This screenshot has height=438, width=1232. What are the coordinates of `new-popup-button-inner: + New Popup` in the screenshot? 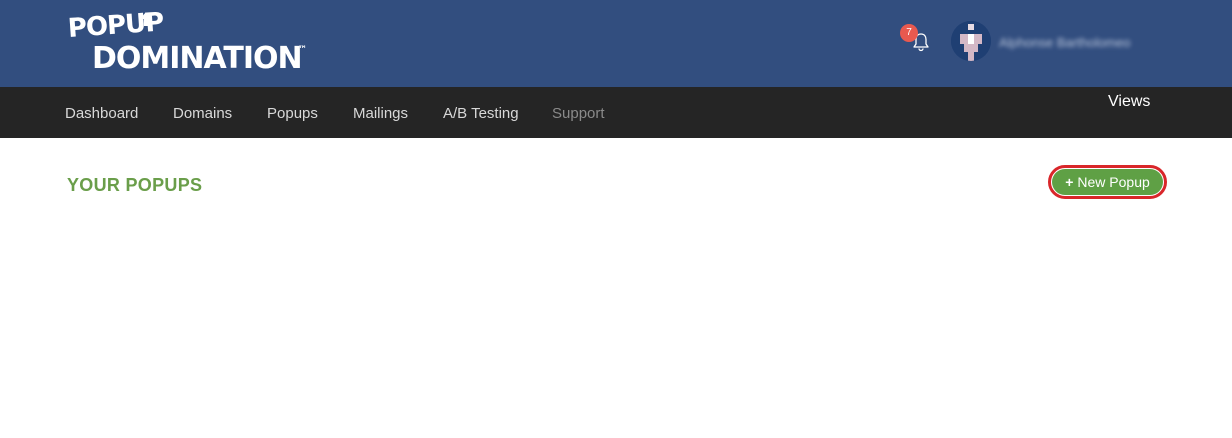 It's located at (1107, 182).